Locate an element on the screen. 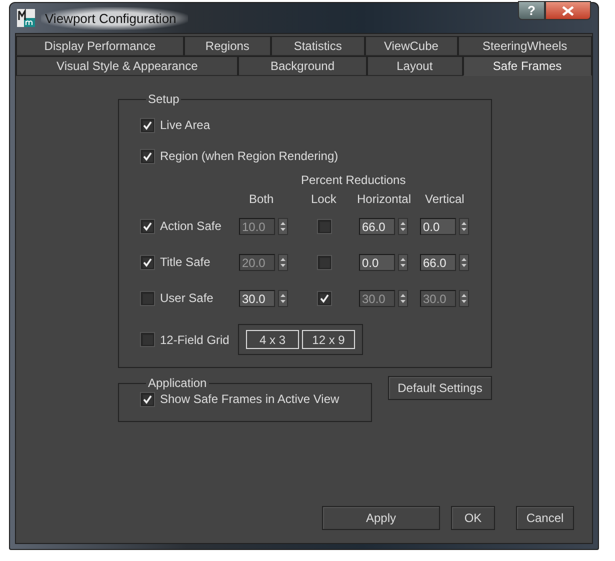  column-header: Vertical is located at coordinates (445, 199).